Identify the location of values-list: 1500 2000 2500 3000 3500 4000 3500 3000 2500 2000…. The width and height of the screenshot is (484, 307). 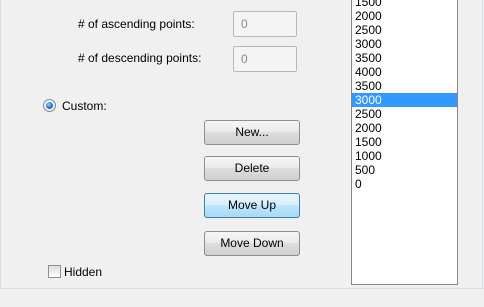
(404, 95).